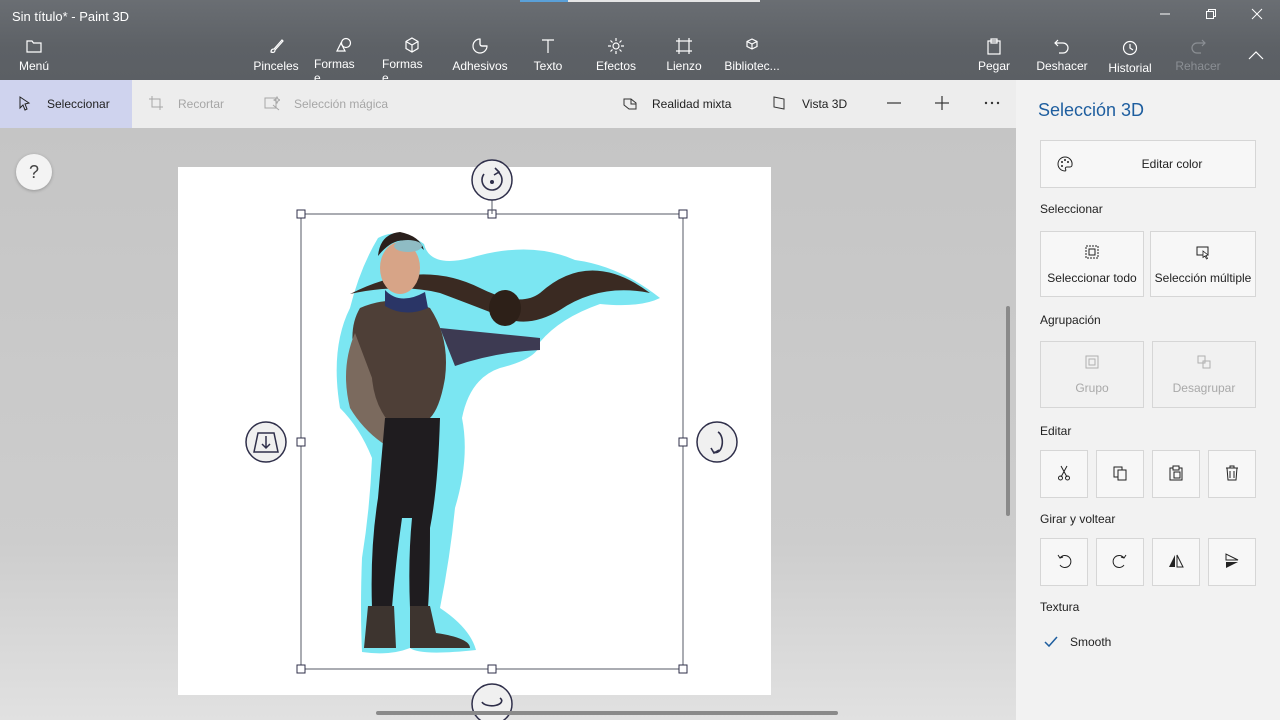 This screenshot has height=720, width=1280. I want to click on cut-button, so click(1064, 474).